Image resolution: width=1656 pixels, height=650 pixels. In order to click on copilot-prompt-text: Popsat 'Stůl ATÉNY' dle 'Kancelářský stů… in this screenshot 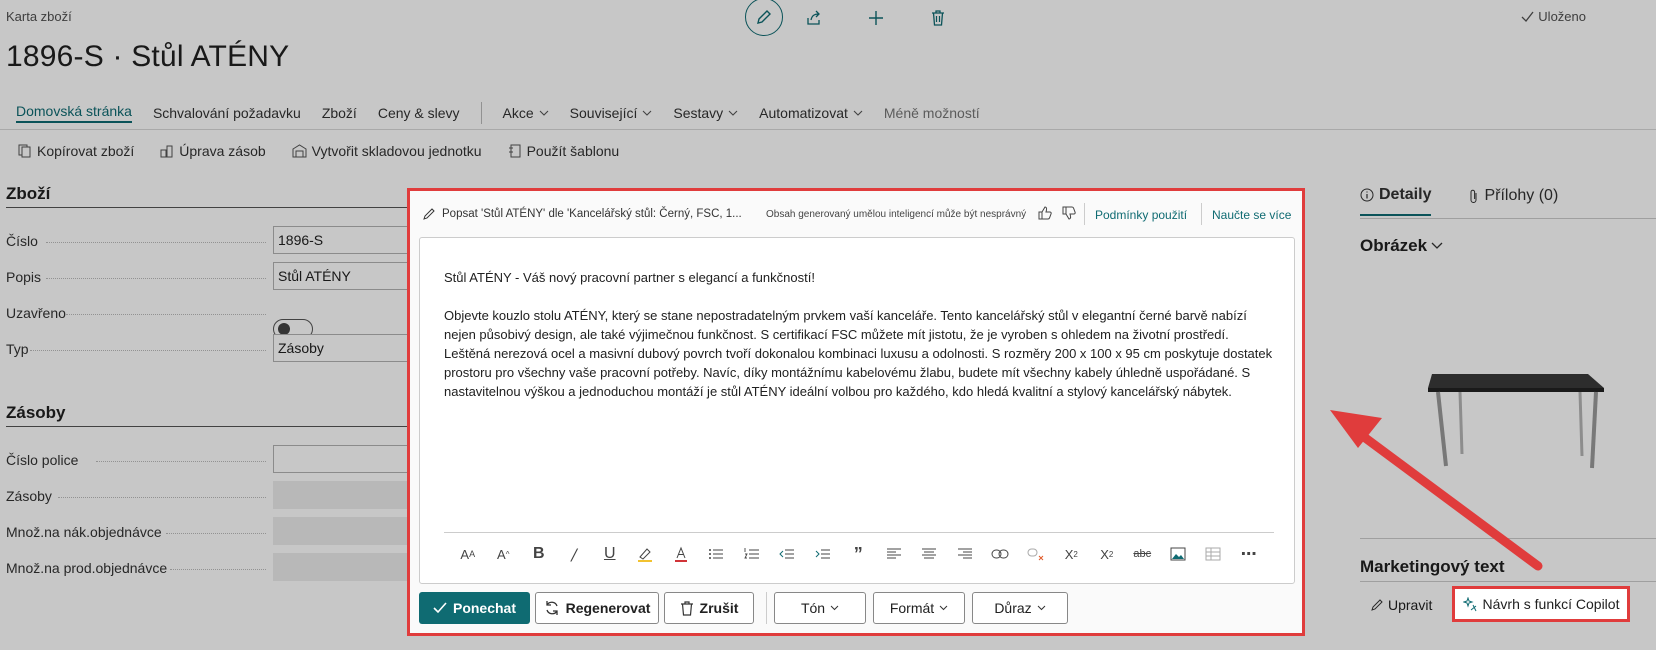, I will do `click(592, 214)`.